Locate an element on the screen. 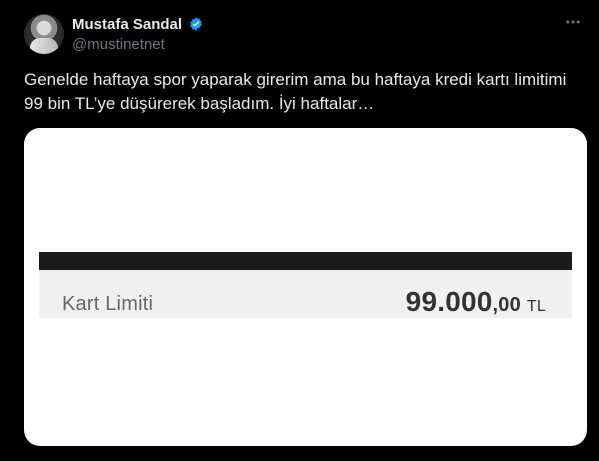 The height and width of the screenshot is (461, 599). tweet-header: Mustafa Sandal @mustinetnet is located at coordinates (302, 34).